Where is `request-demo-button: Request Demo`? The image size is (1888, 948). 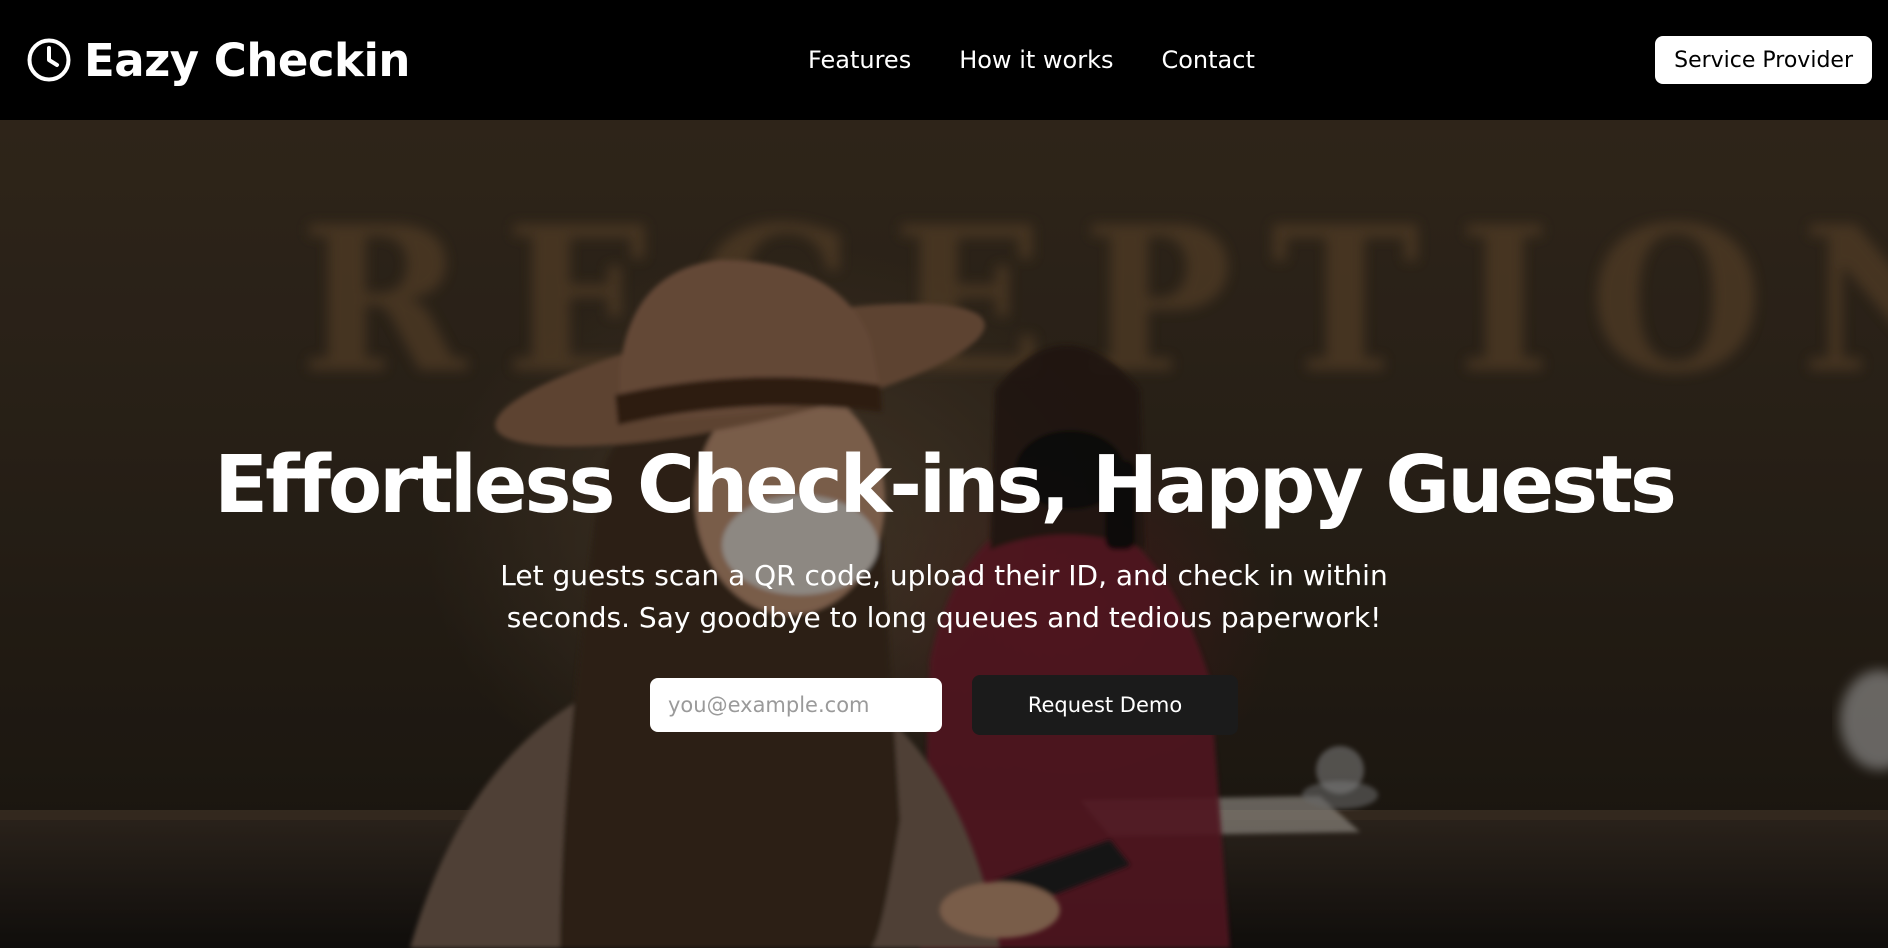
request-demo-button: Request Demo is located at coordinates (1105, 704).